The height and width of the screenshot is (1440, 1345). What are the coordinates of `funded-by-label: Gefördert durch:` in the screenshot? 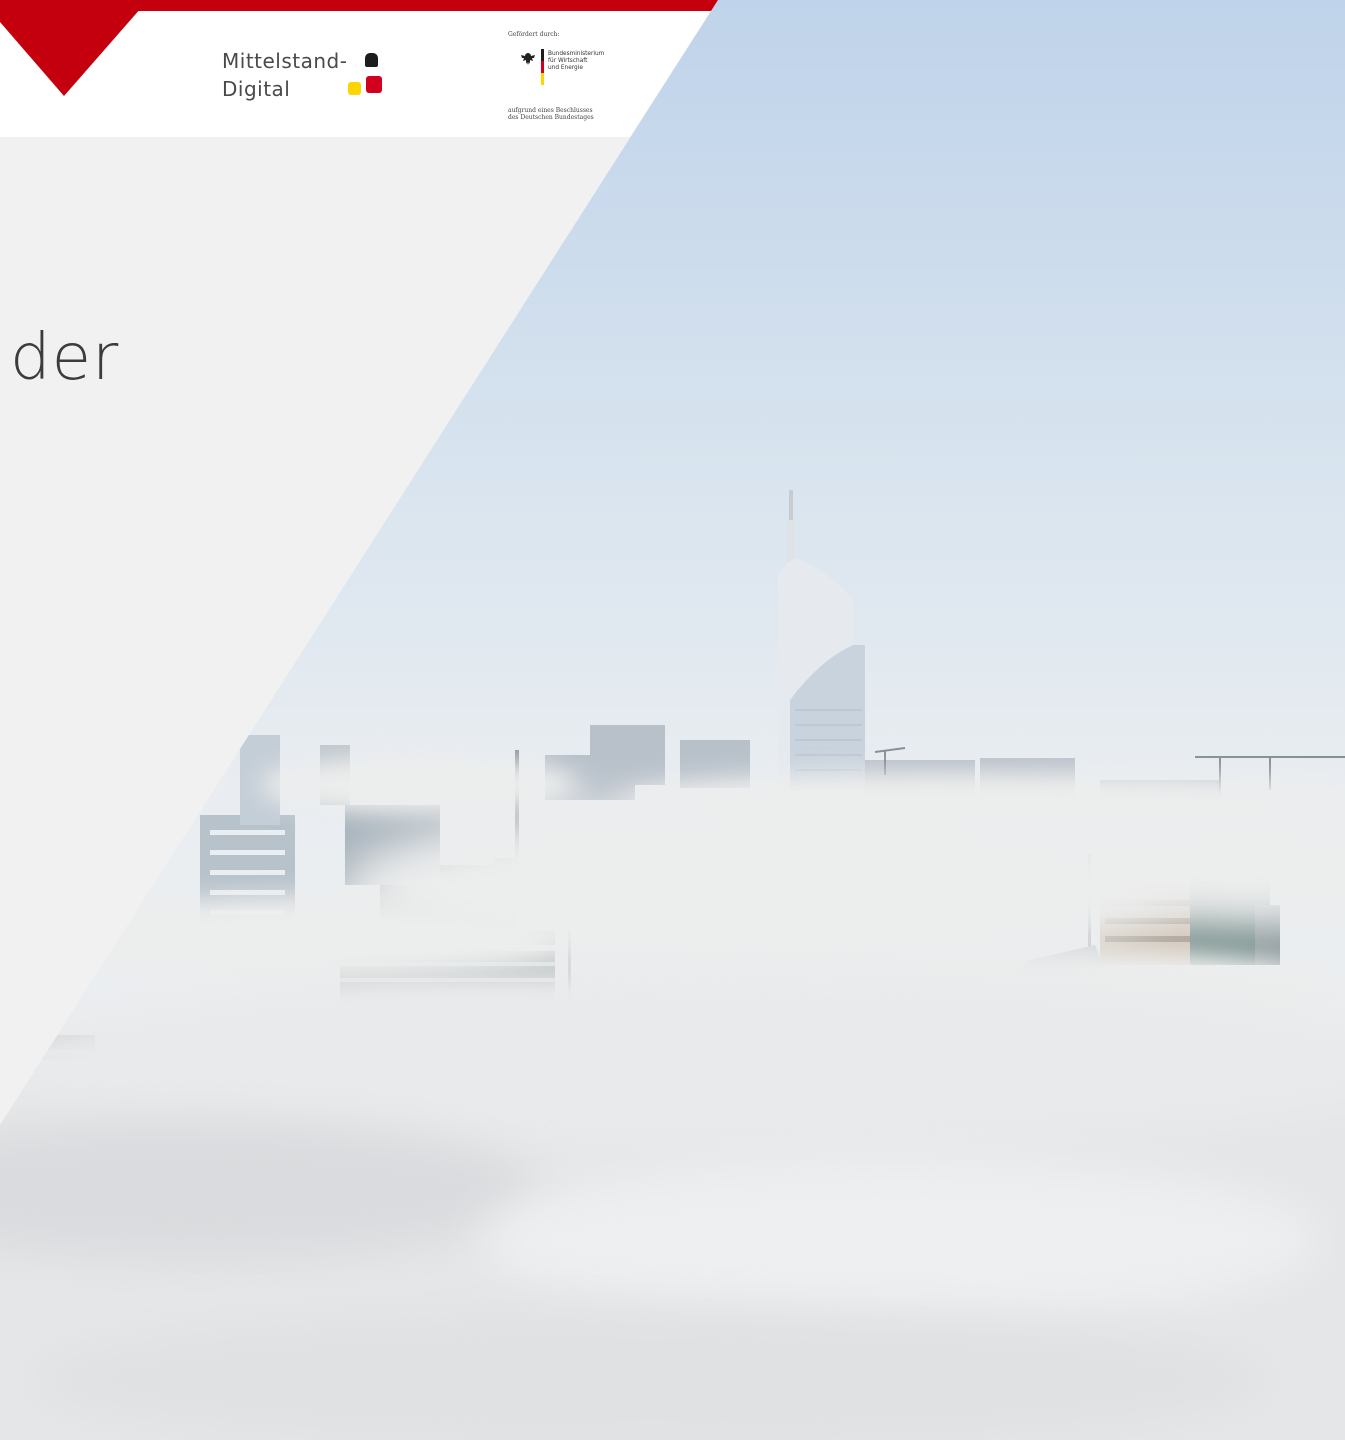 It's located at (534, 34).